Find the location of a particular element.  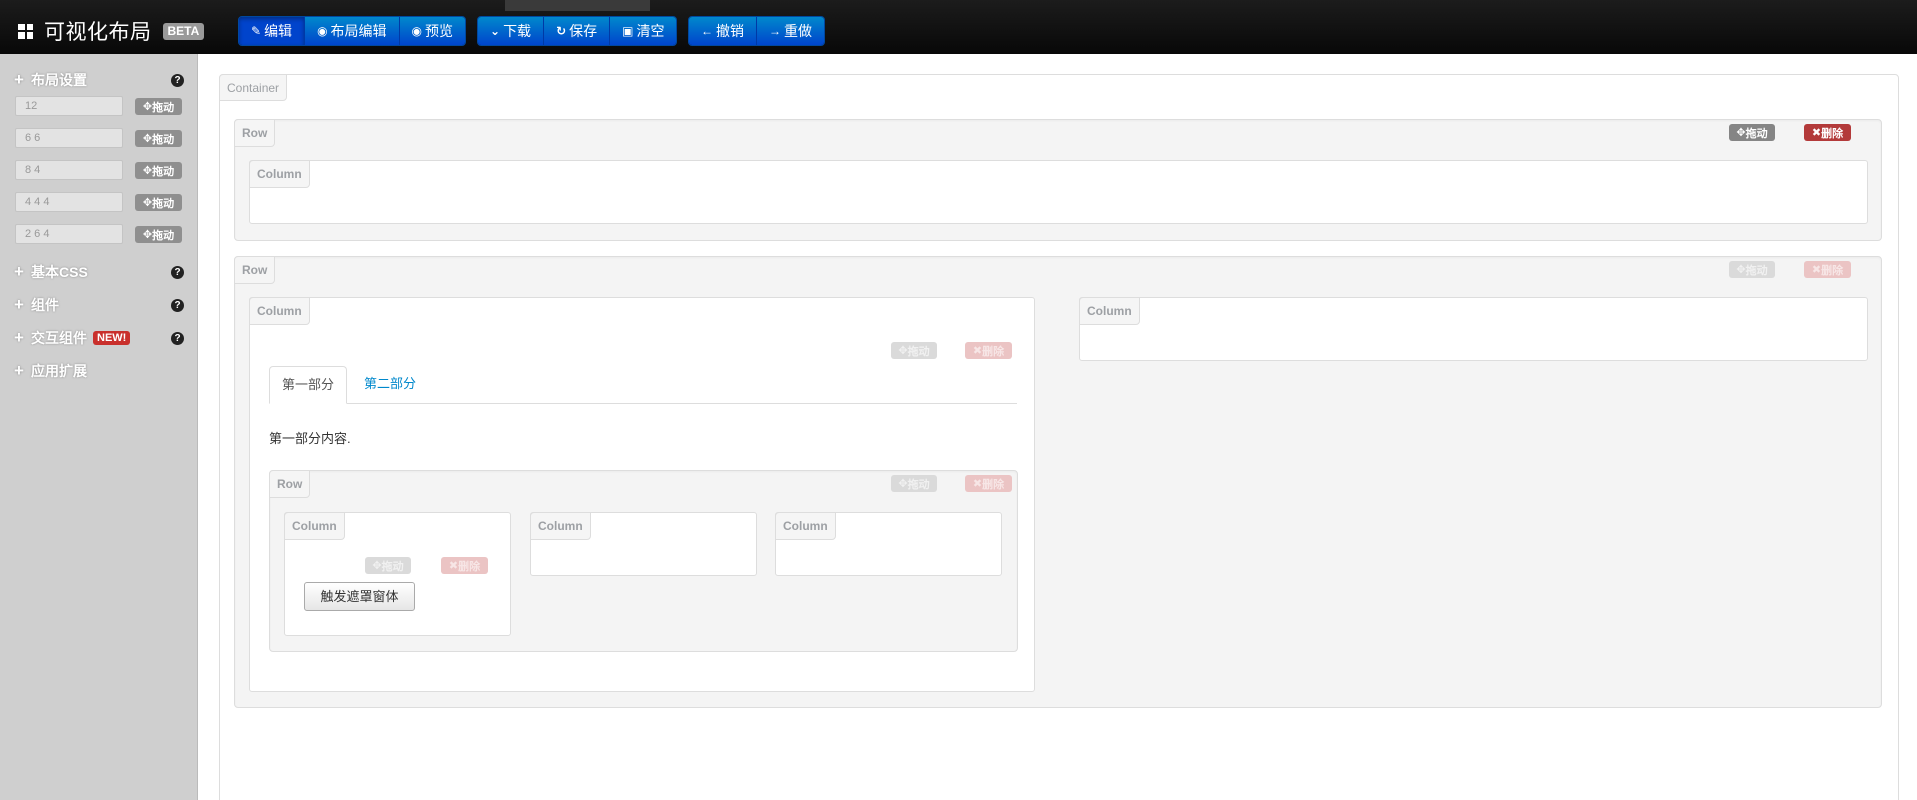

grid-row-12: 12 ✥ 拖动 is located at coordinates (98, 106).